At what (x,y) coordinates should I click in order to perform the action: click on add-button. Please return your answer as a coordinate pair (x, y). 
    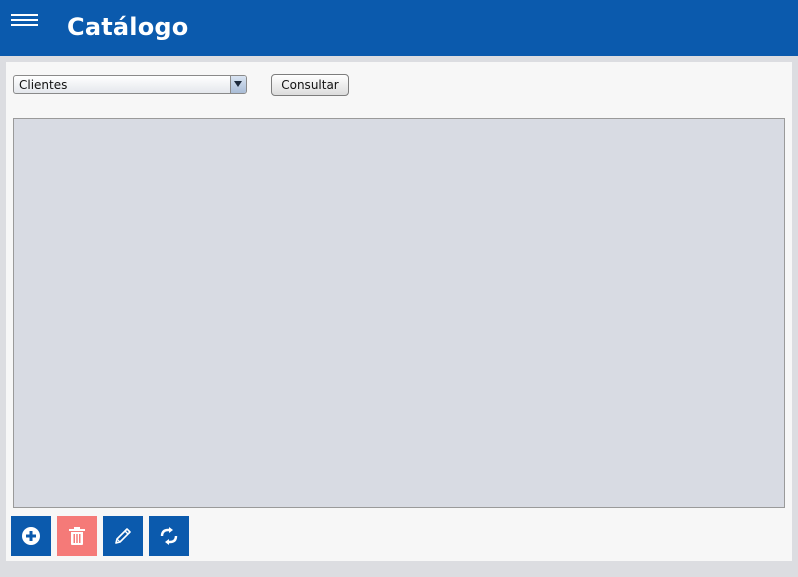
    Looking at the image, I should click on (31, 536).